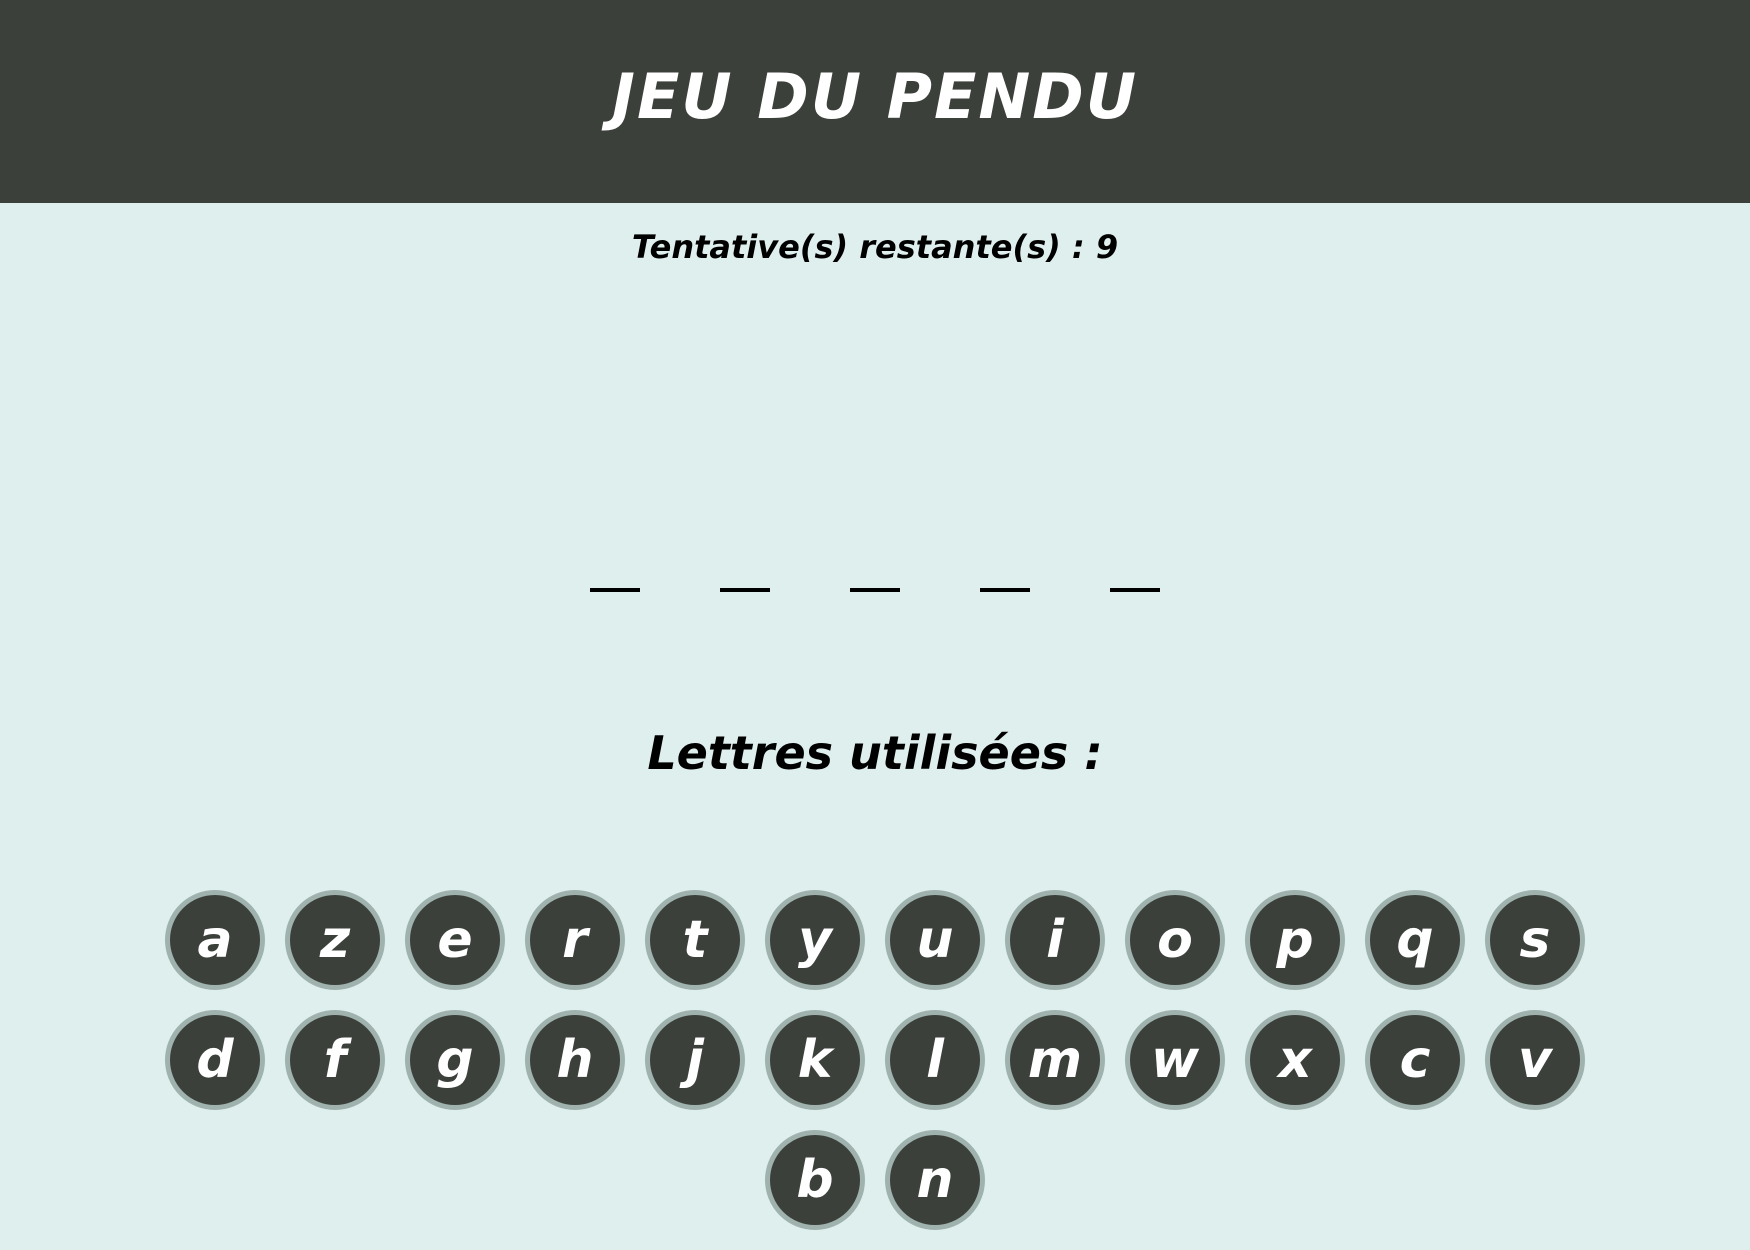 This screenshot has width=1750, height=1250. I want to click on hidden-word, so click(875, 570).